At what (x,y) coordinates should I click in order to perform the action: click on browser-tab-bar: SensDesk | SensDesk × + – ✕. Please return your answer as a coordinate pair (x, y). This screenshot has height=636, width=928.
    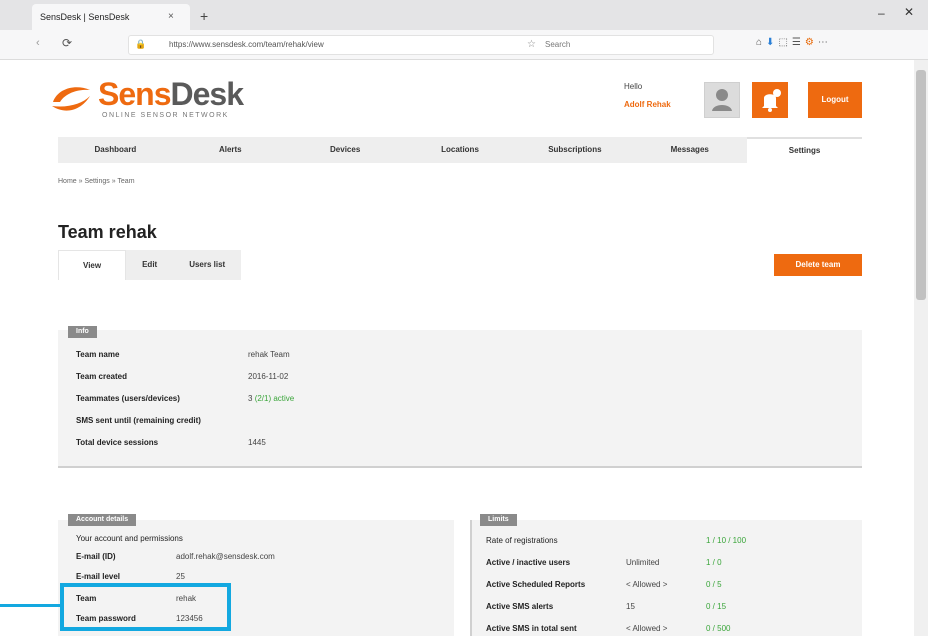
    Looking at the image, I should click on (464, 15).